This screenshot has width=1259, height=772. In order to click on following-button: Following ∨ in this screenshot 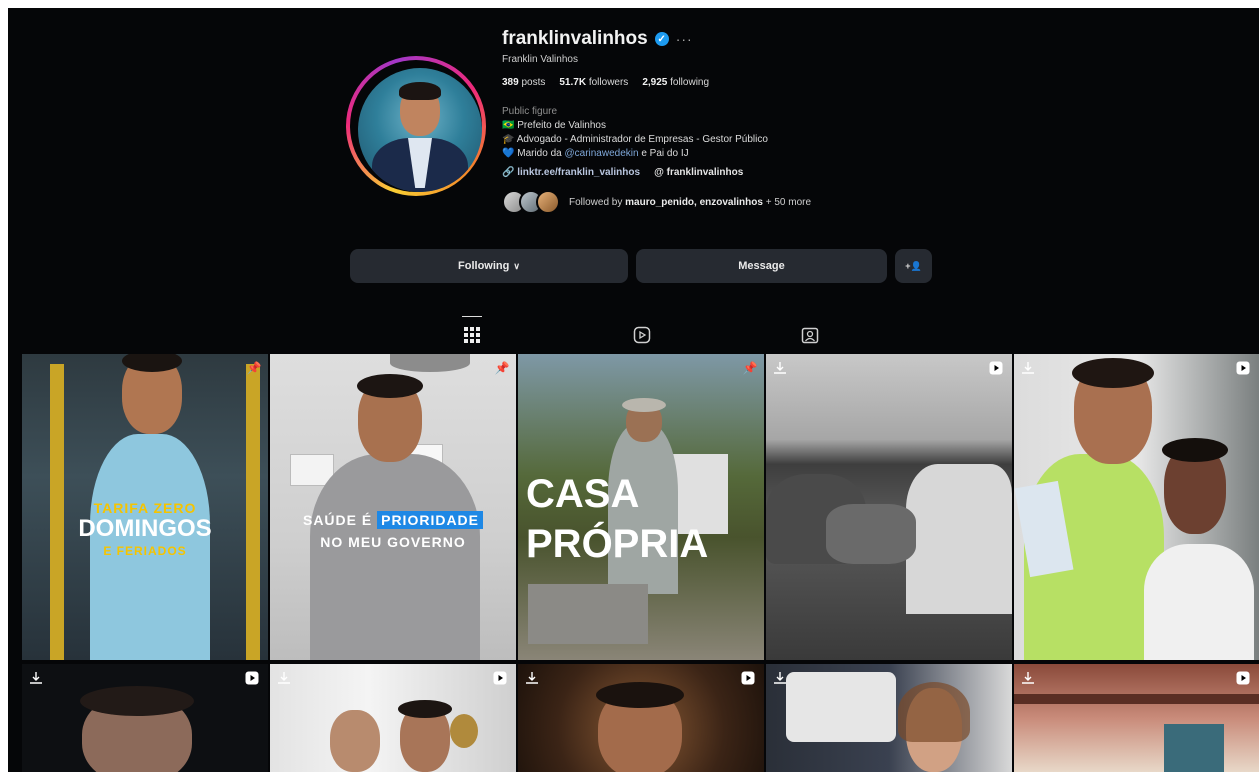, I will do `click(489, 266)`.